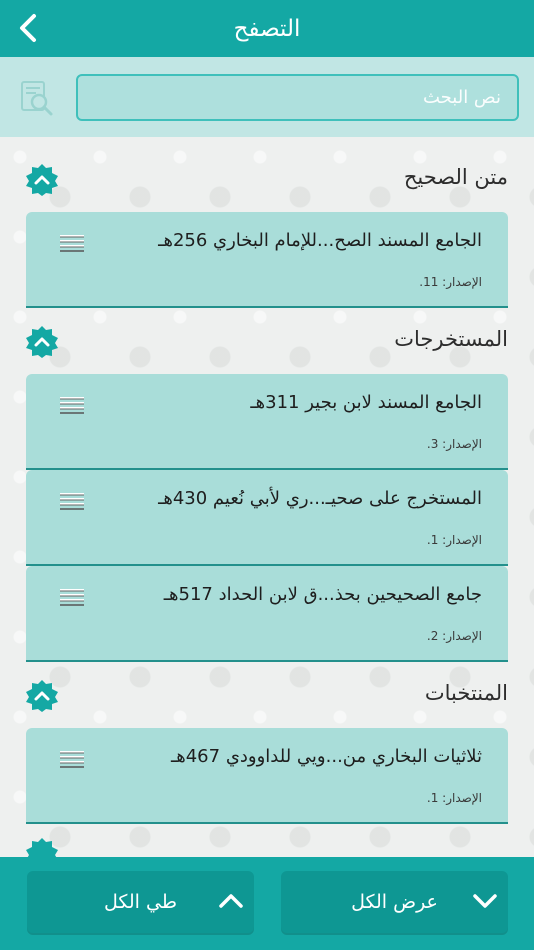 The height and width of the screenshot is (950, 534). I want to click on bottom-toolbar: طي الكل عرض الكل, so click(267, 903).